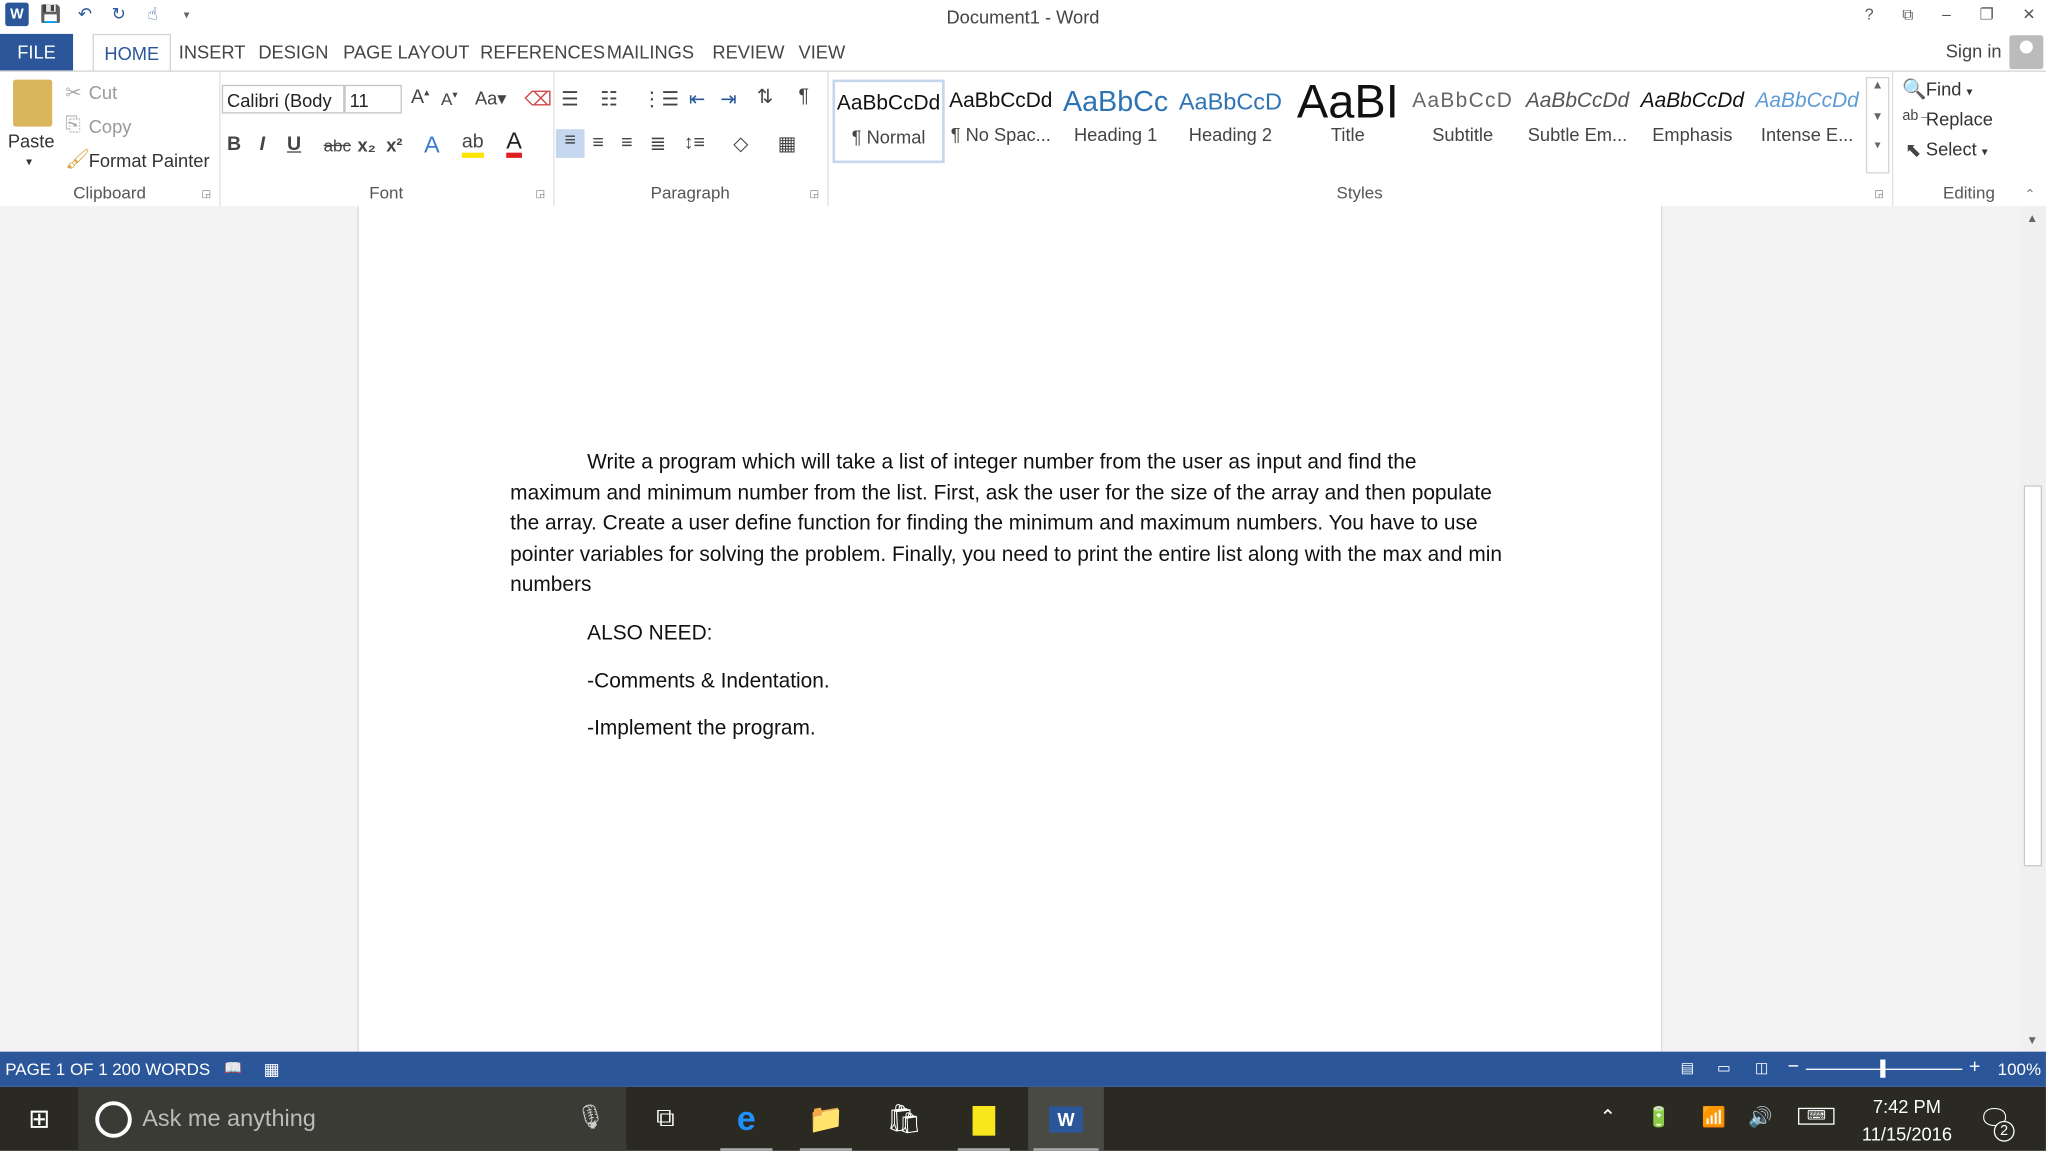  What do you see at coordinates (609, 99) in the screenshot?
I see `numbering-icon: ☷` at bounding box center [609, 99].